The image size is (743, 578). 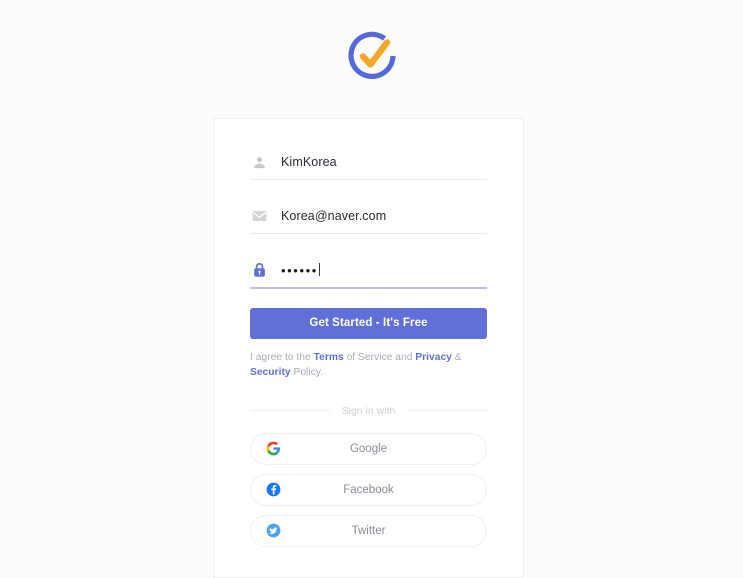 I want to click on brand-logo-container, so click(x=371, y=56).